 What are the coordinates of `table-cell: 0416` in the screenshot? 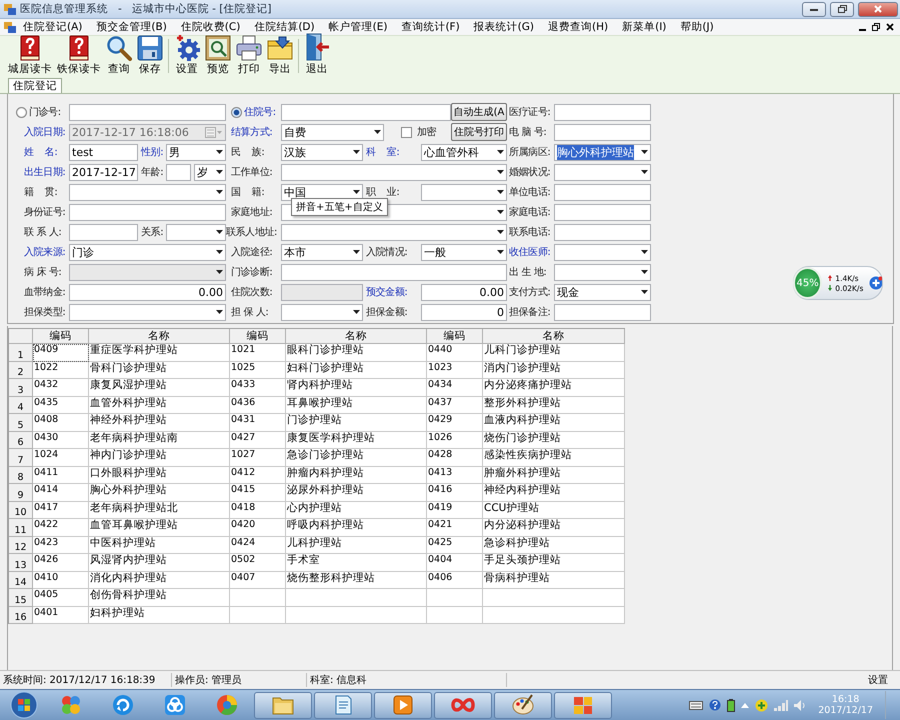 It's located at (455, 493).